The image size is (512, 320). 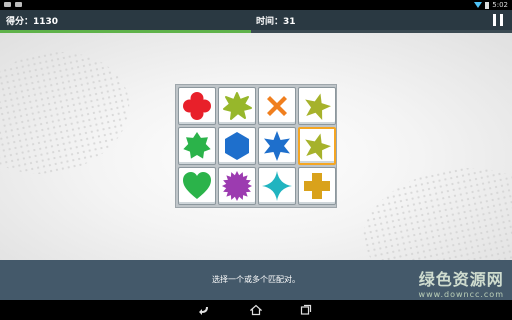 I want to click on navigation-bar, so click(x=256, y=310).